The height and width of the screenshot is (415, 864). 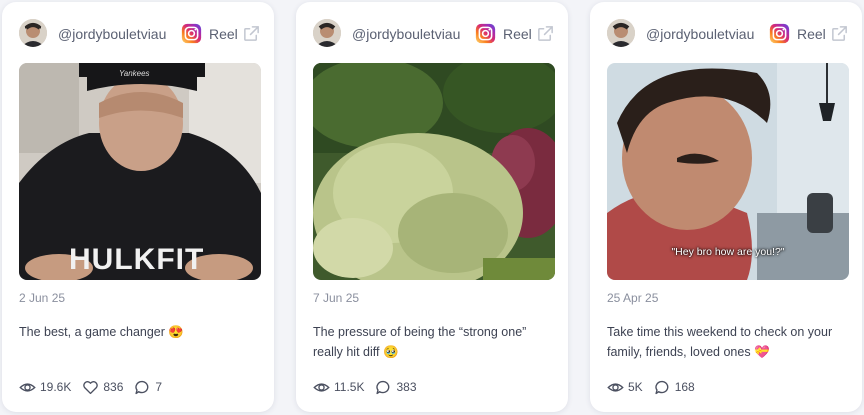 I want to click on post-stats: 11.5K 383, so click(x=370, y=387).